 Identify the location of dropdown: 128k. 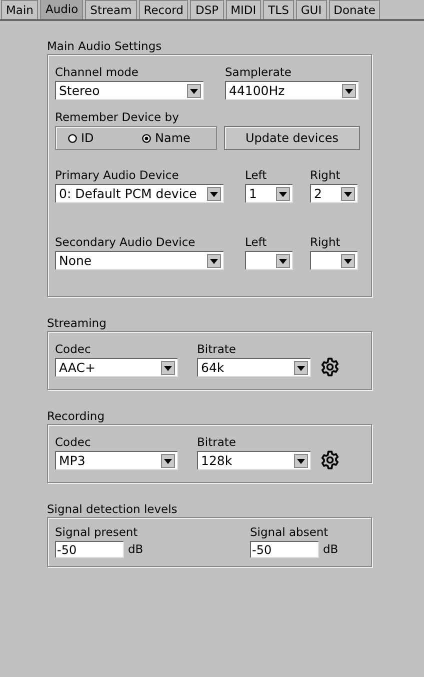
(254, 460).